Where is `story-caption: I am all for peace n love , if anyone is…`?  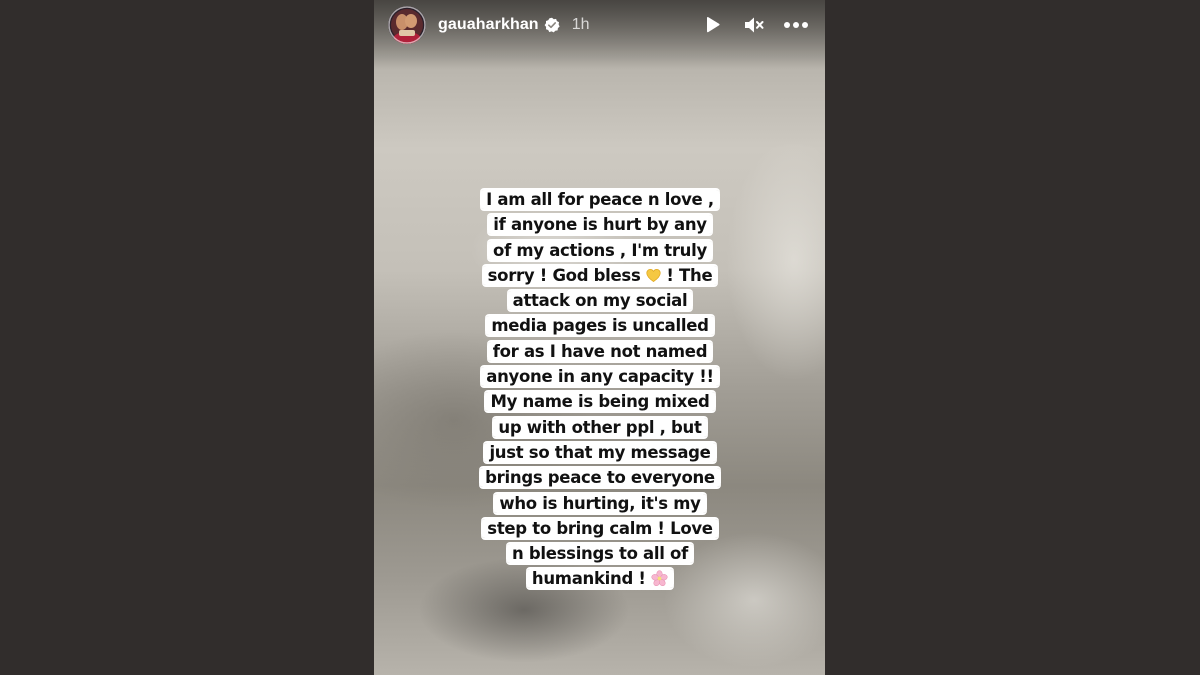
story-caption: I am all for peace n love , if anyone is… is located at coordinates (600, 389).